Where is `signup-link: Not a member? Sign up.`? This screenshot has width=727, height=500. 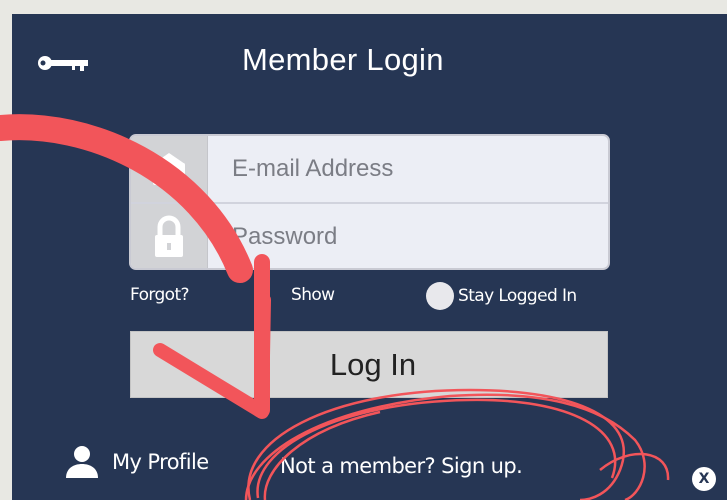
signup-link: Not a member? Sign up. is located at coordinates (401, 466).